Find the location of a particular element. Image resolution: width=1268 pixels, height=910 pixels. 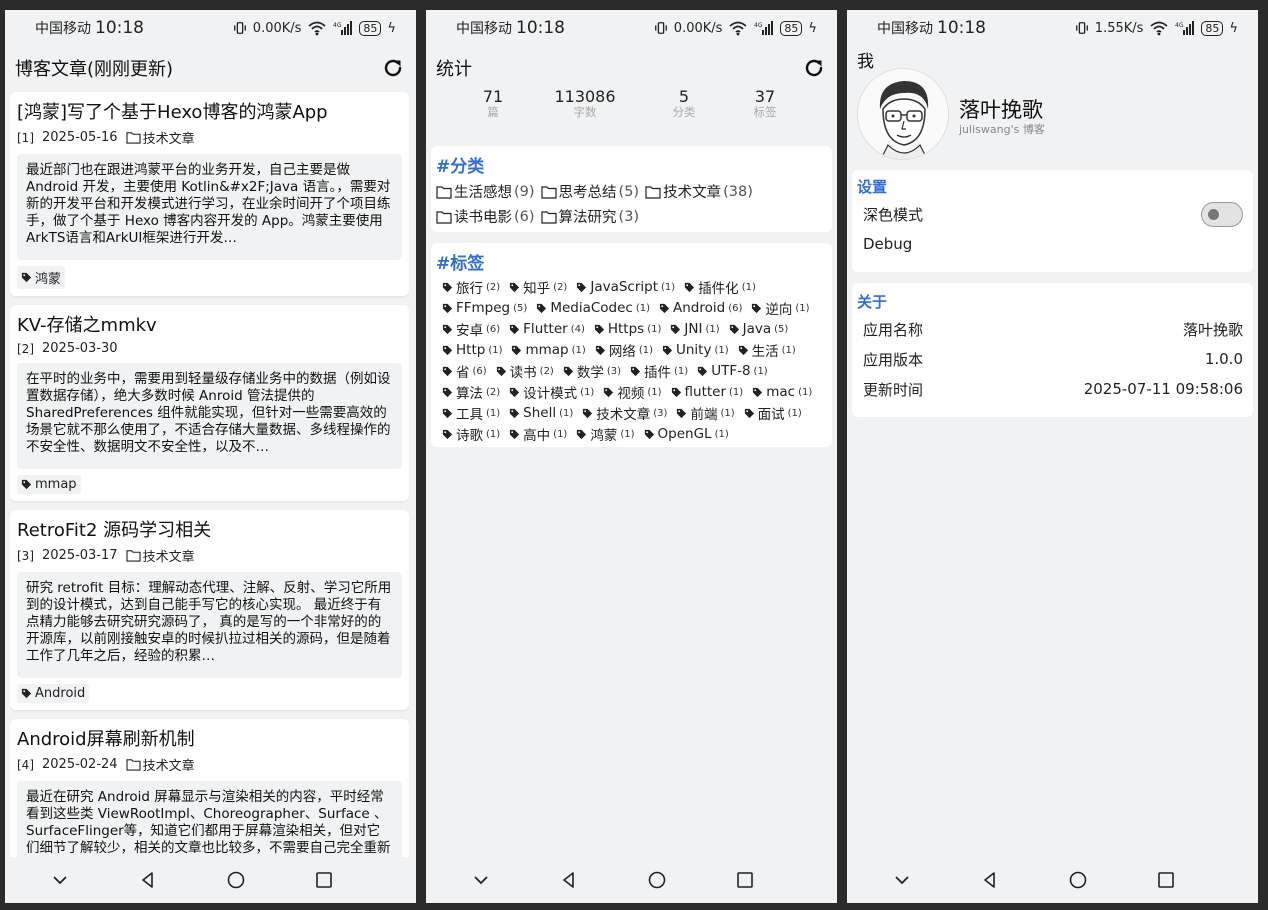

tag-item: 旅行 (2) is located at coordinates (471, 287).